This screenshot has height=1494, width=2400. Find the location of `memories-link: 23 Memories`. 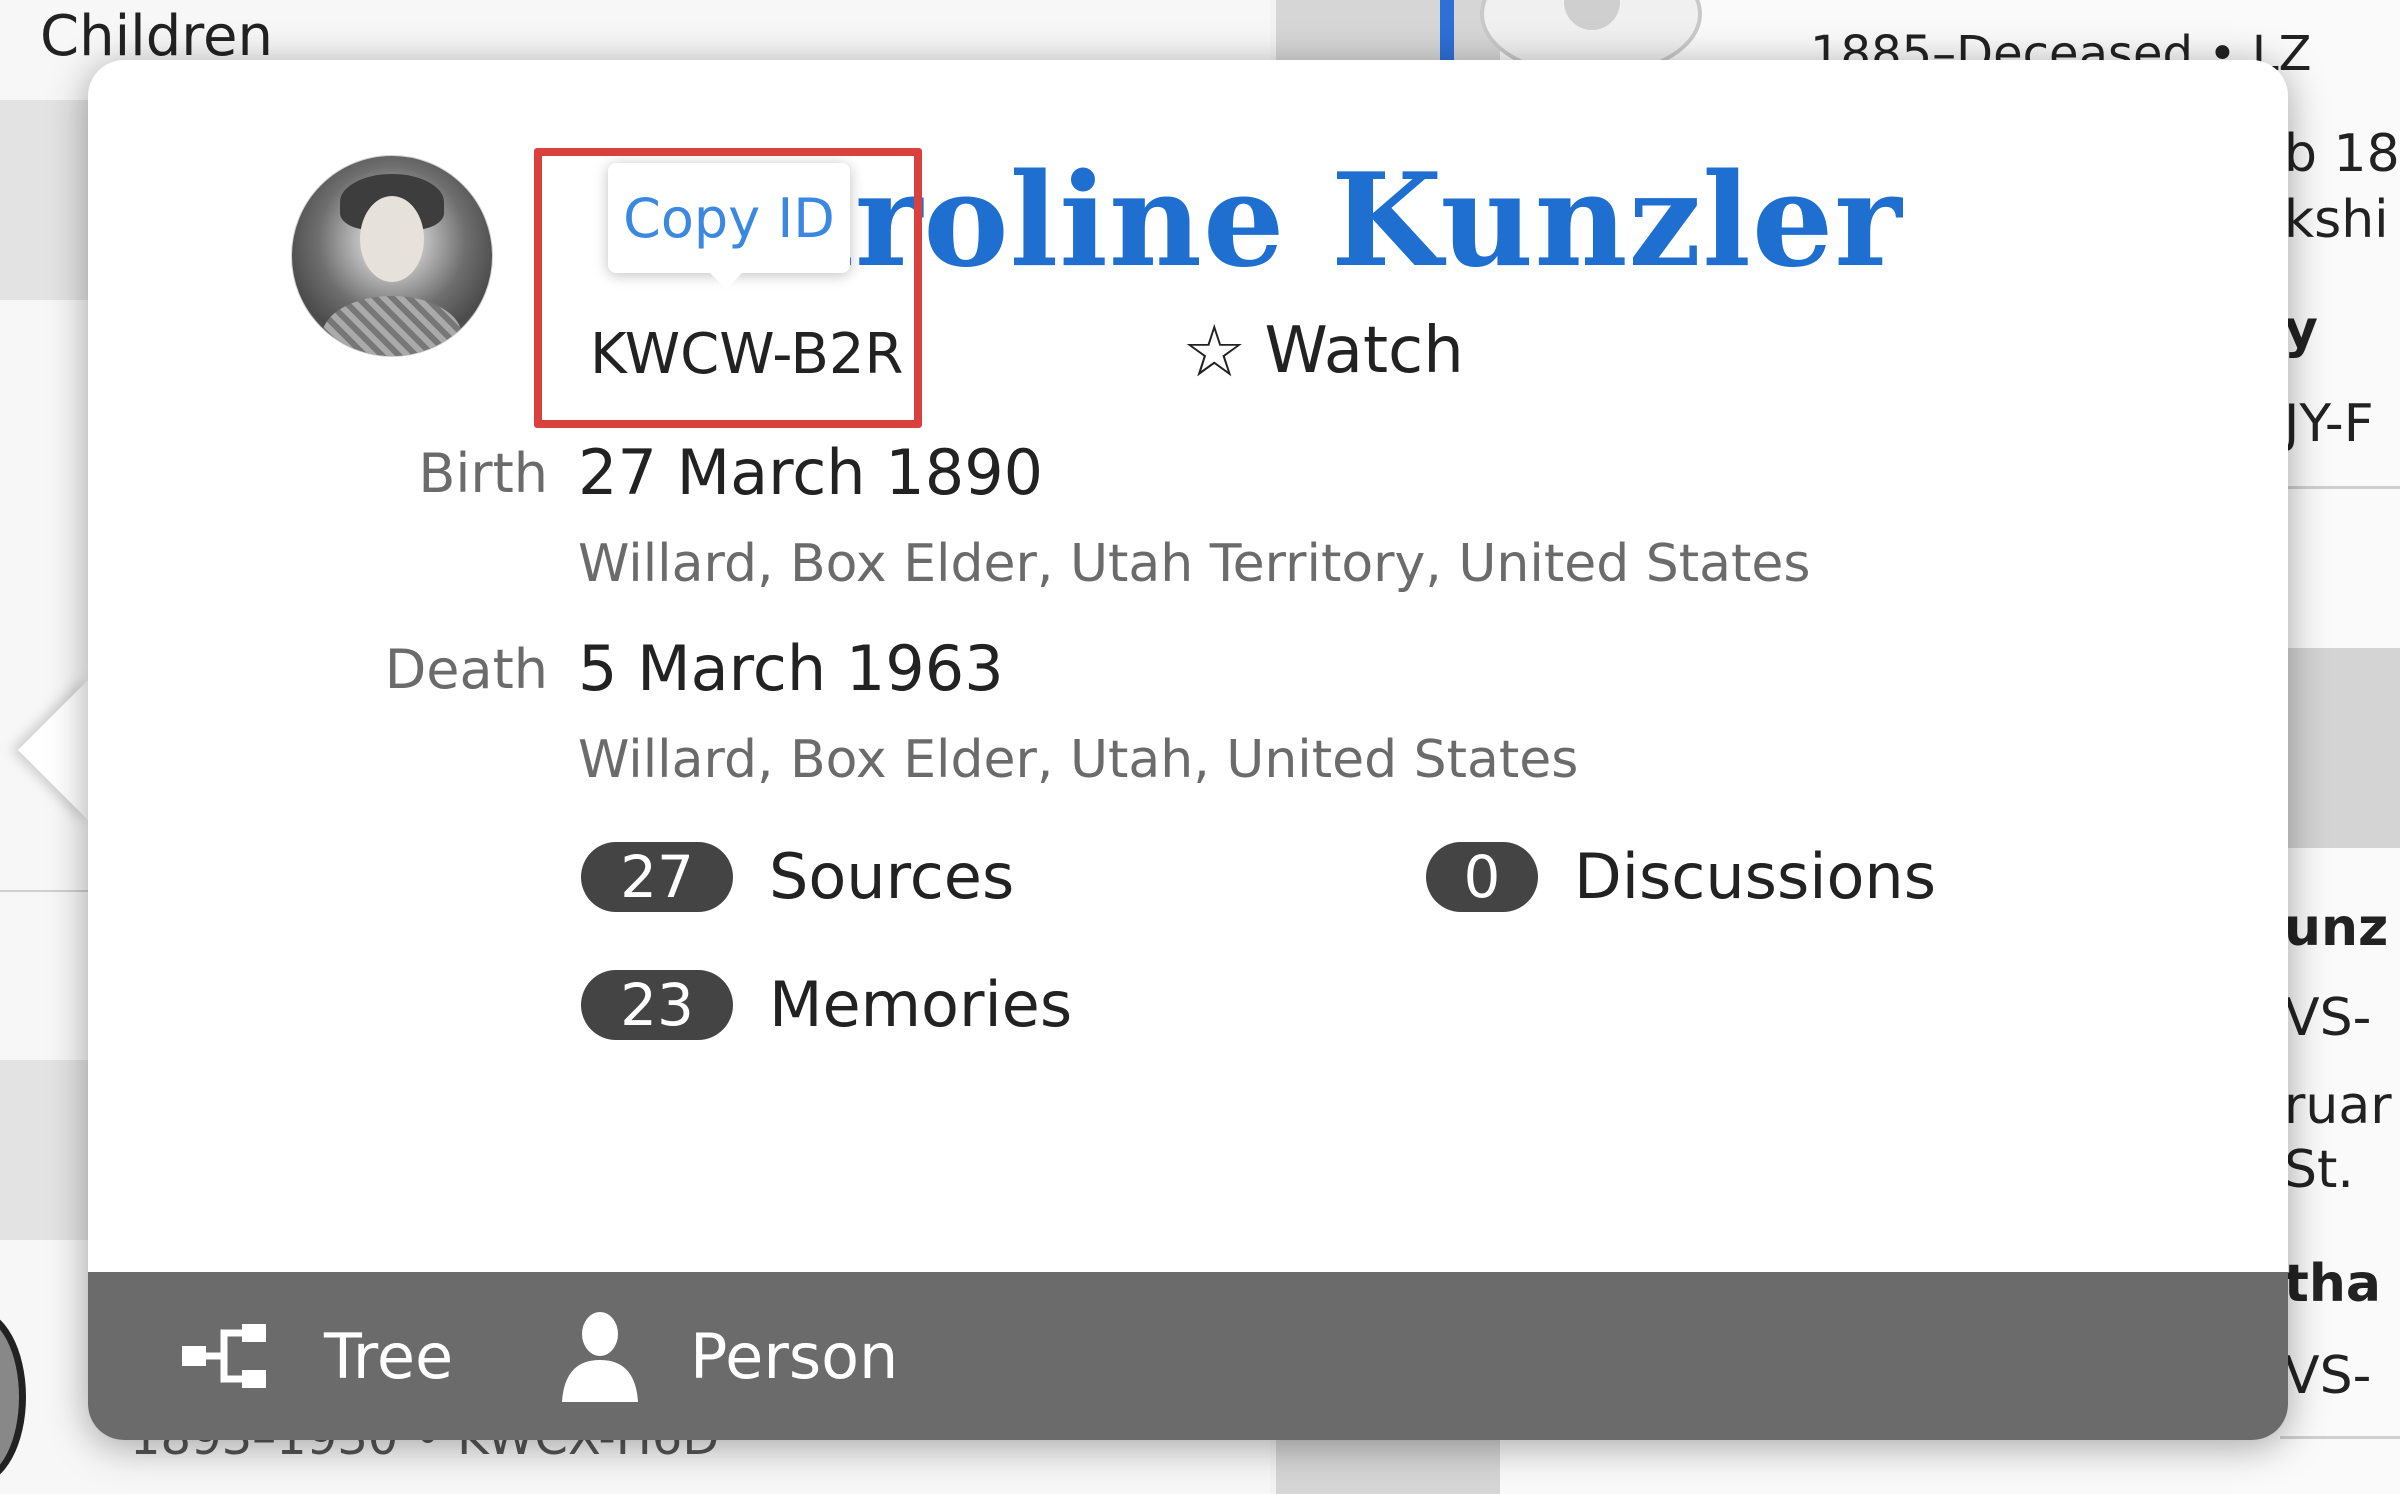

memories-link: 23 Memories is located at coordinates (826, 1004).